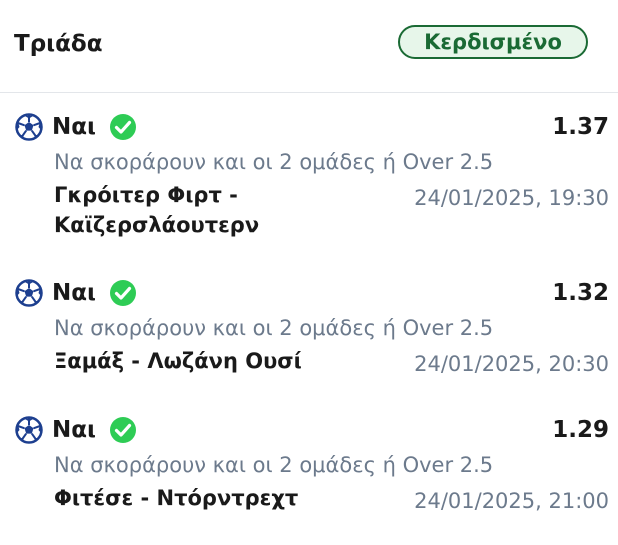  What do you see at coordinates (146, 195) in the screenshot?
I see `match-name-line: Γκρόιτερ Φιρτ -` at bounding box center [146, 195].